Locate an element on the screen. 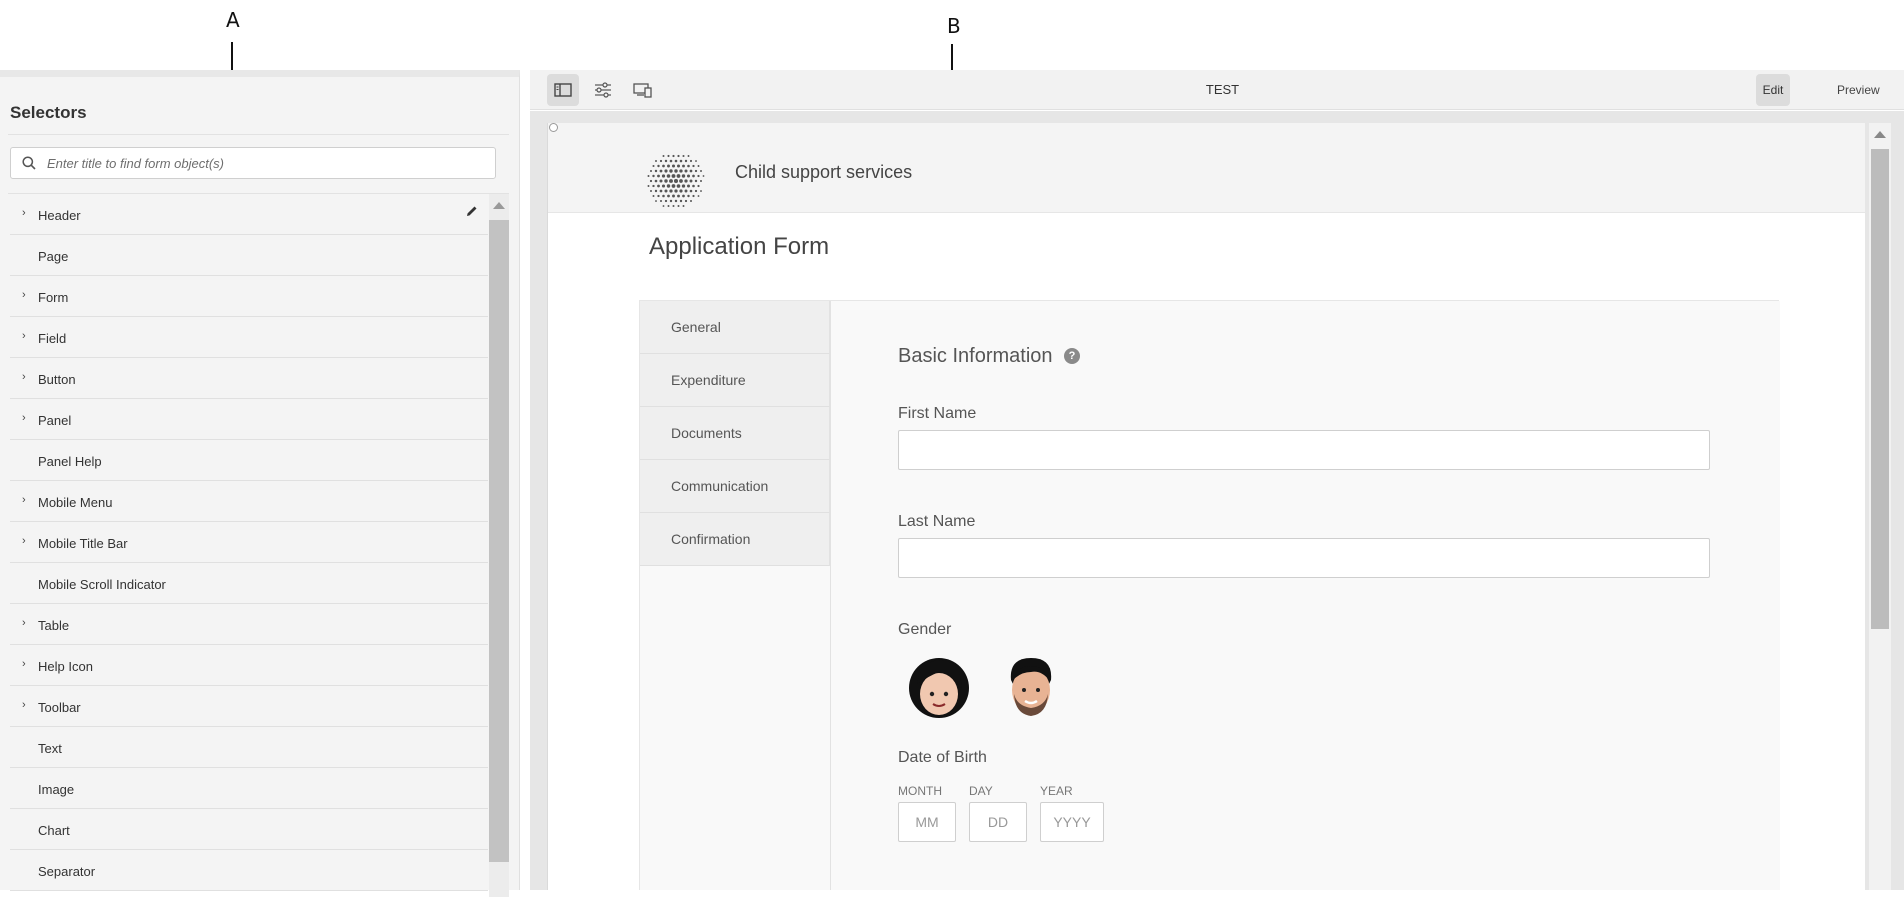 The height and width of the screenshot is (897, 1904). tab-communication: Communication is located at coordinates (735, 486).